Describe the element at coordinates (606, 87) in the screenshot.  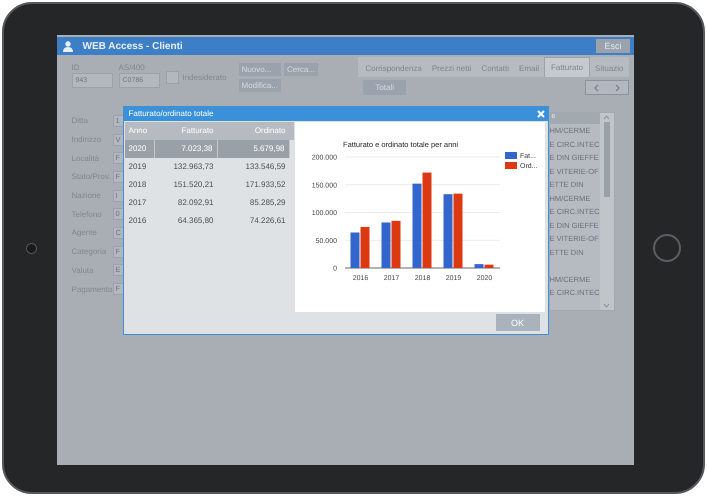
I see `pager-button` at that location.